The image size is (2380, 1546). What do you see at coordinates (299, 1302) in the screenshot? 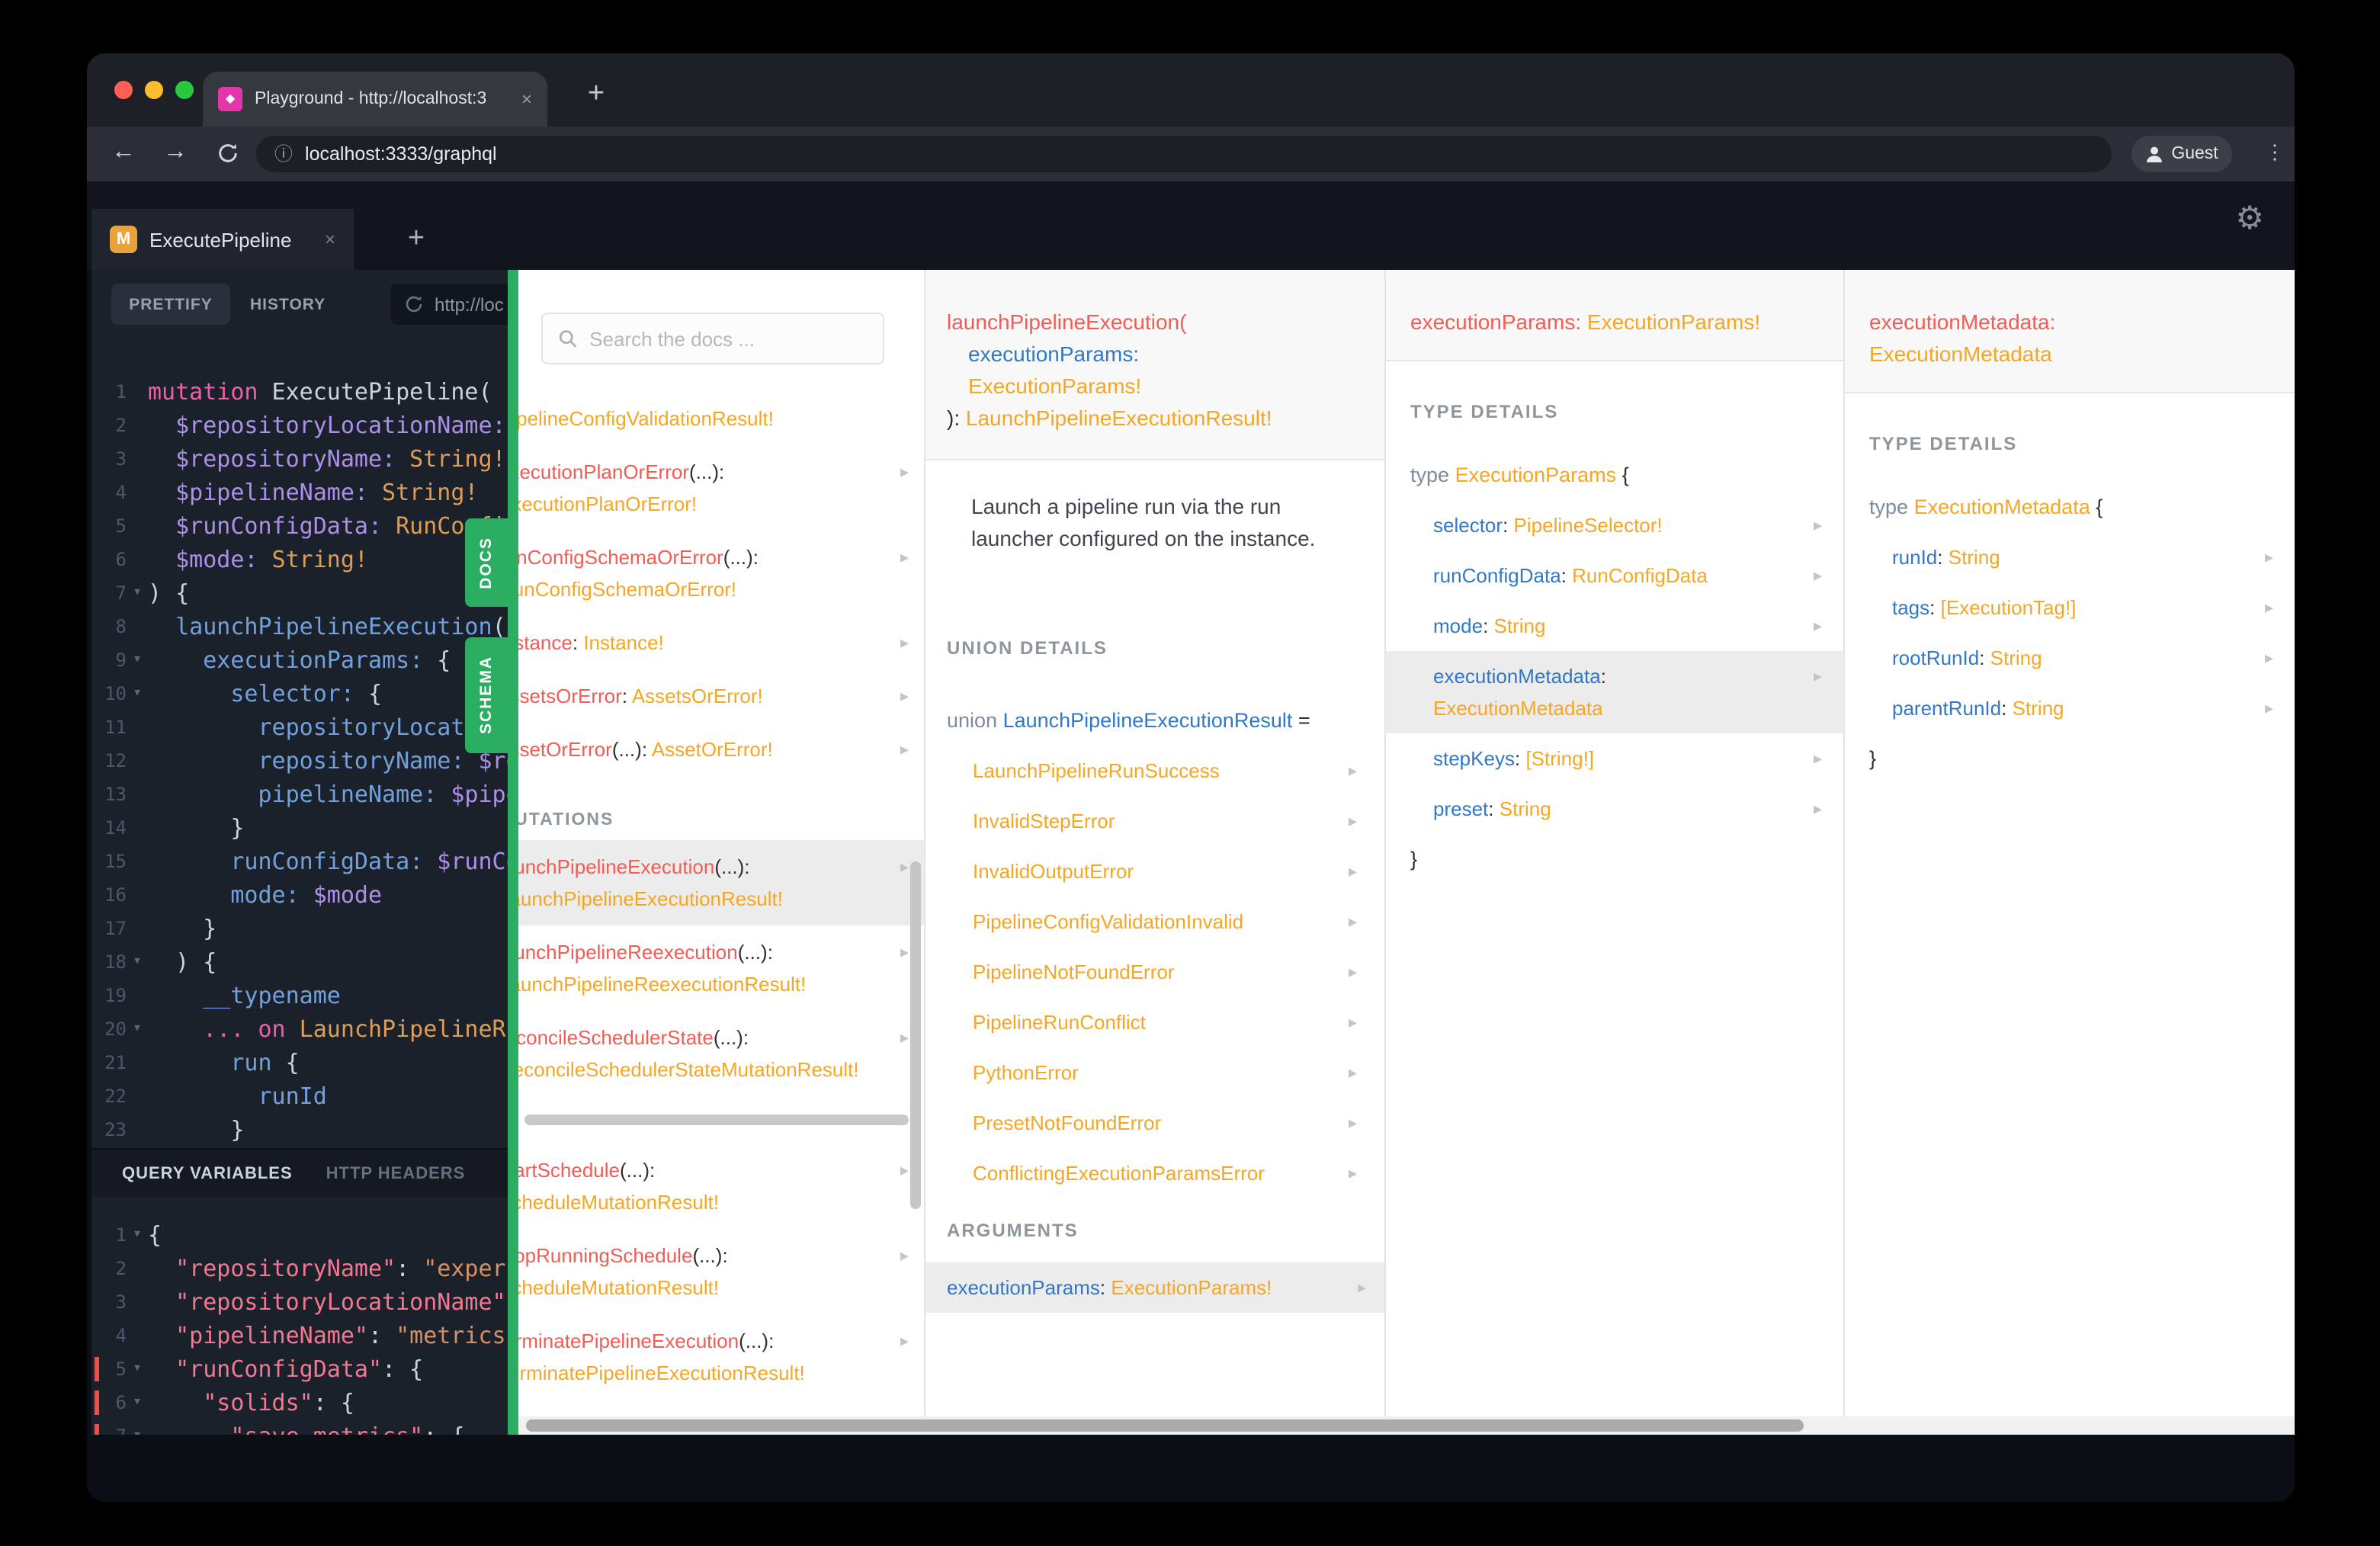
I see `code-line: 3 "repositoryLocationName":` at bounding box center [299, 1302].